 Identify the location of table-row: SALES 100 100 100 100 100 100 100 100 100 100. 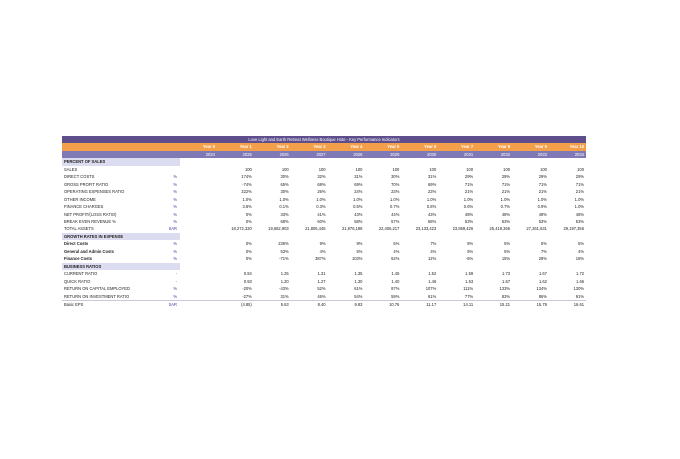
(324, 169).